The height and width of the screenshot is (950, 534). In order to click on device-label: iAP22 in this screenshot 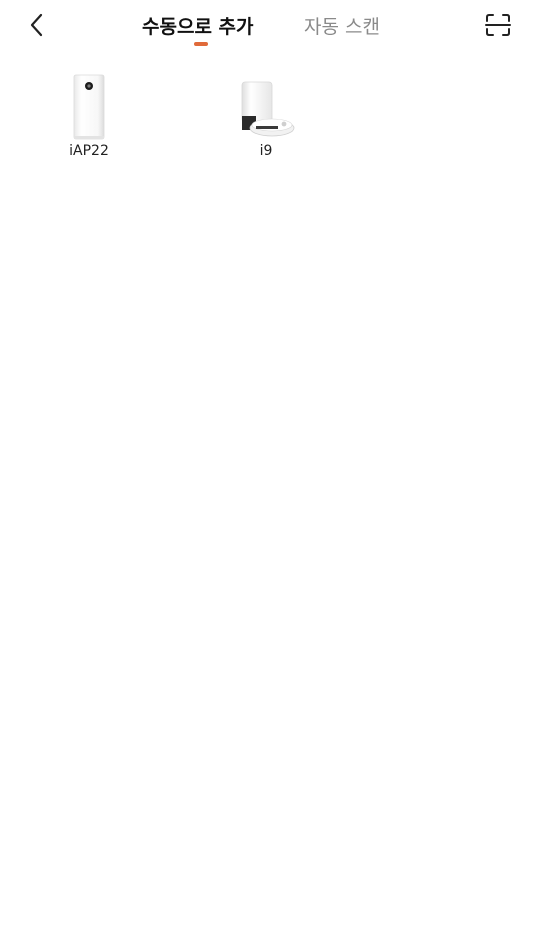, I will do `click(89, 151)`.